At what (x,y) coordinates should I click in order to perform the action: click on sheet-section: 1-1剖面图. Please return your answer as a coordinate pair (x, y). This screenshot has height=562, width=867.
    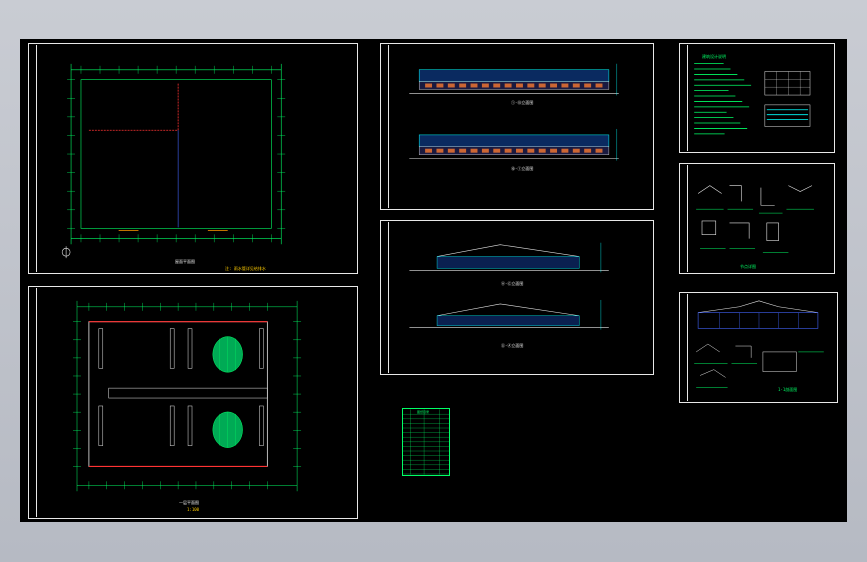
    Looking at the image, I should click on (758, 347).